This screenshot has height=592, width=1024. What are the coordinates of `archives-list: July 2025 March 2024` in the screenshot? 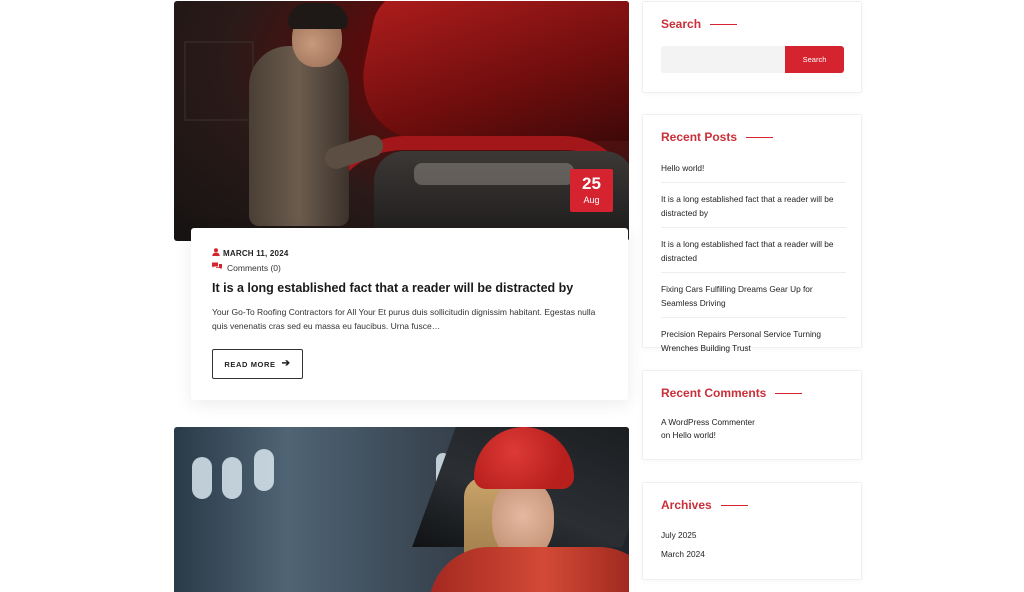 It's located at (683, 547).